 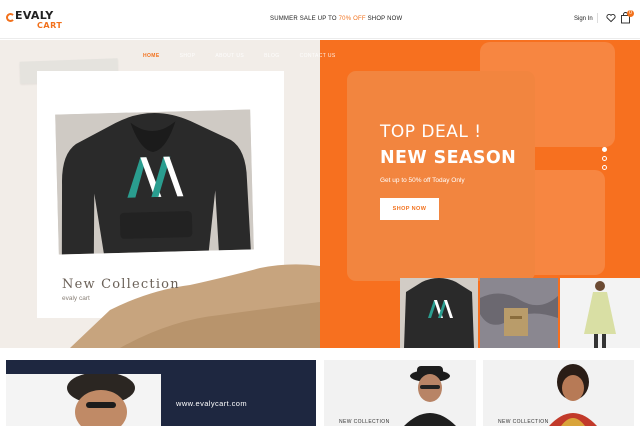 What do you see at coordinates (422, 180) in the screenshot?
I see `deal-subtitle: Get up to 50% off Today Only` at bounding box center [422, 180].